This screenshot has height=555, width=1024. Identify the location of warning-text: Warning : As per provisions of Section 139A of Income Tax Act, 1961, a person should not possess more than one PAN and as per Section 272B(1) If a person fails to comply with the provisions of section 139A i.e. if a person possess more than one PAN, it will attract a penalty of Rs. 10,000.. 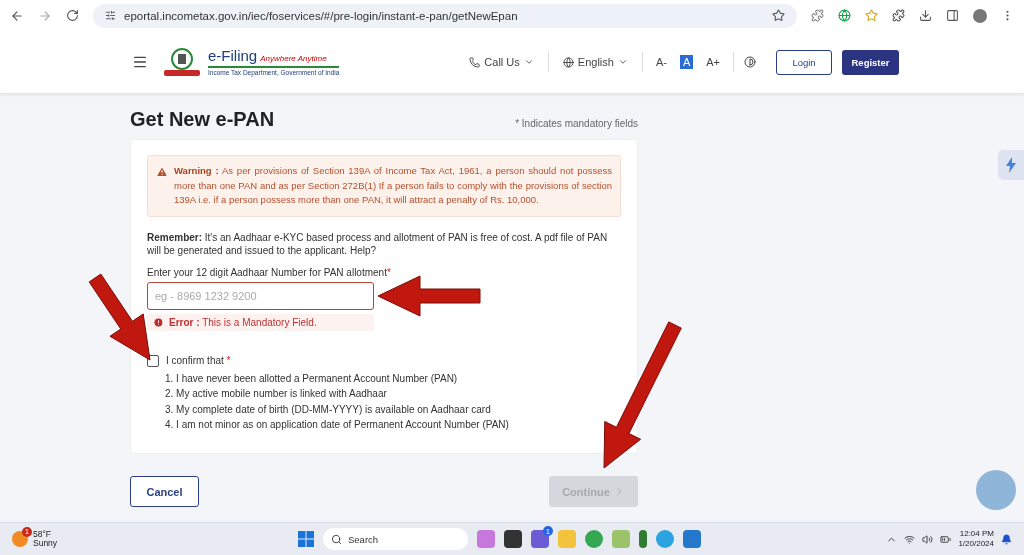
(393, 185).